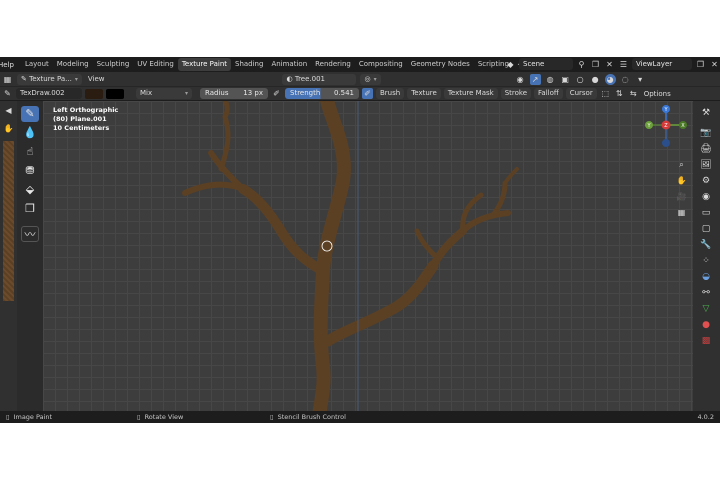  Describe the element at coordinates (73, 64) in the screenshot. I see `tab-modeling: Modeling` at that location.